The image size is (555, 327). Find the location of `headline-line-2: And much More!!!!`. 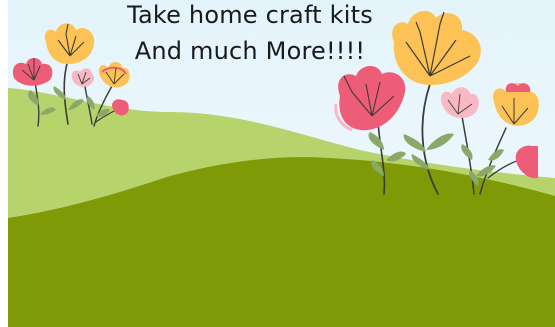

headline-line-2: And much More!!!! is located at coordinates (250, 51).